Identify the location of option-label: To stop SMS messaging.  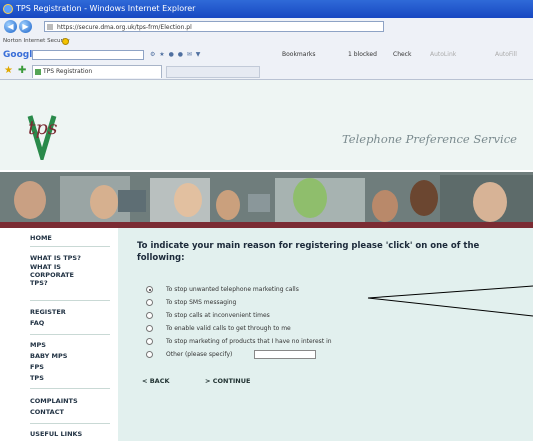
(201, 302).